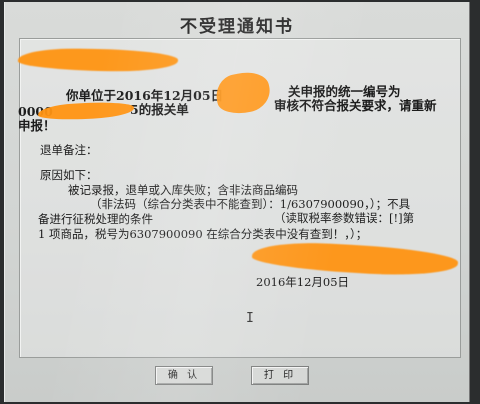 The width and height of the screenshot is (480, 404). I want to click on reason-label: 原因如下：, so click(69, 175).